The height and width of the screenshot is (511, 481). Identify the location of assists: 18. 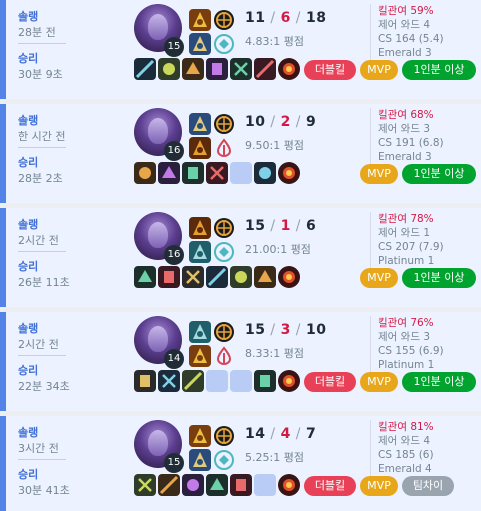
(316, 18).